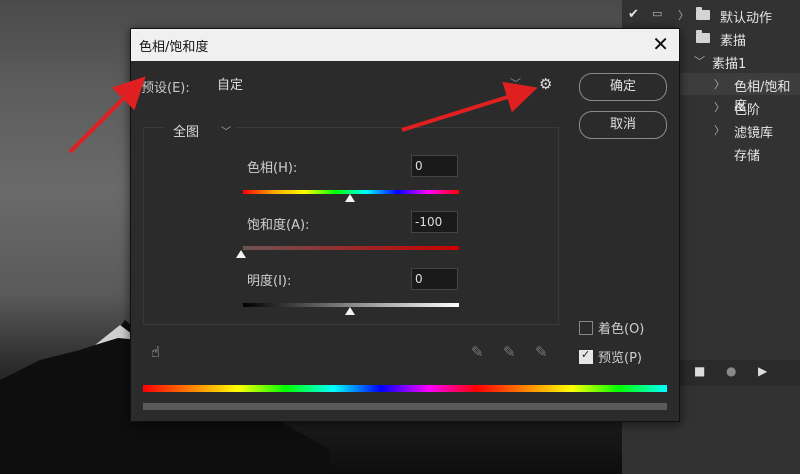 The image size is (800, 474). Describe the element at coordinates (155, 352) in the screenshot. I see `hand-adjust-icon: ☝` at that location.